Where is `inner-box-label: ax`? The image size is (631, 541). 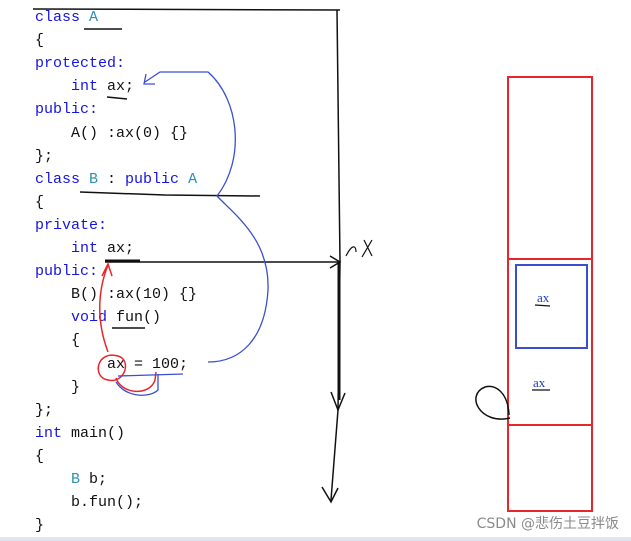 inner-box-label: ax is located at coordinates (543, 297).